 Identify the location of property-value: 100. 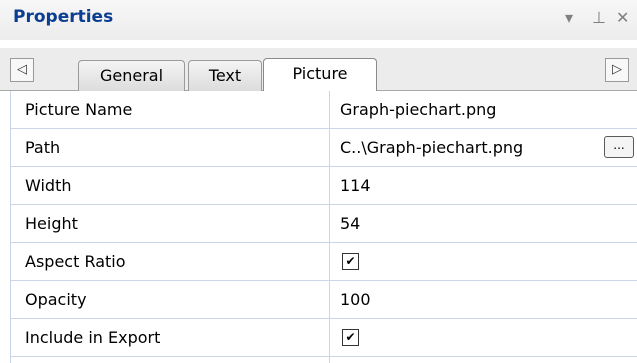
(355, 299).